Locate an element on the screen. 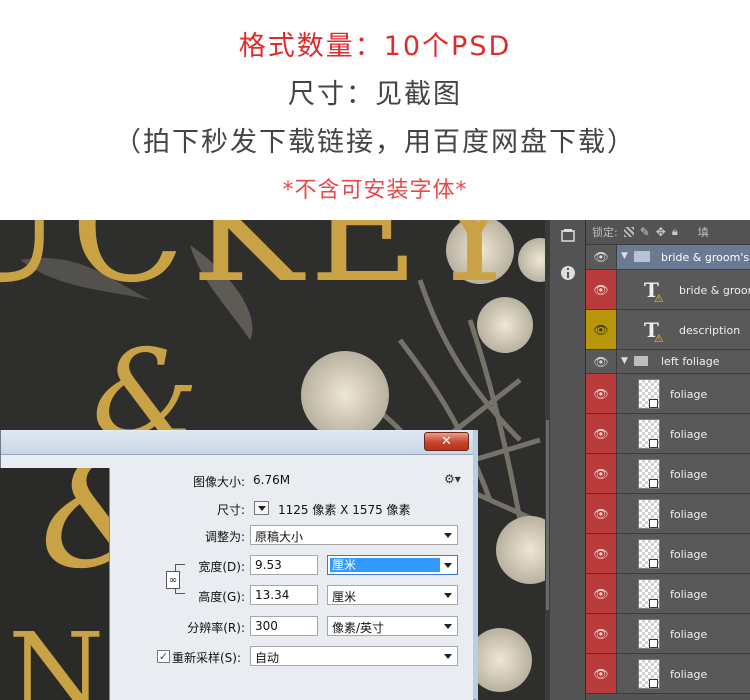 Image resolution: width=750 pixels, height=700 pixels. width-input: 9.53 is located at coordinates (284, 565).